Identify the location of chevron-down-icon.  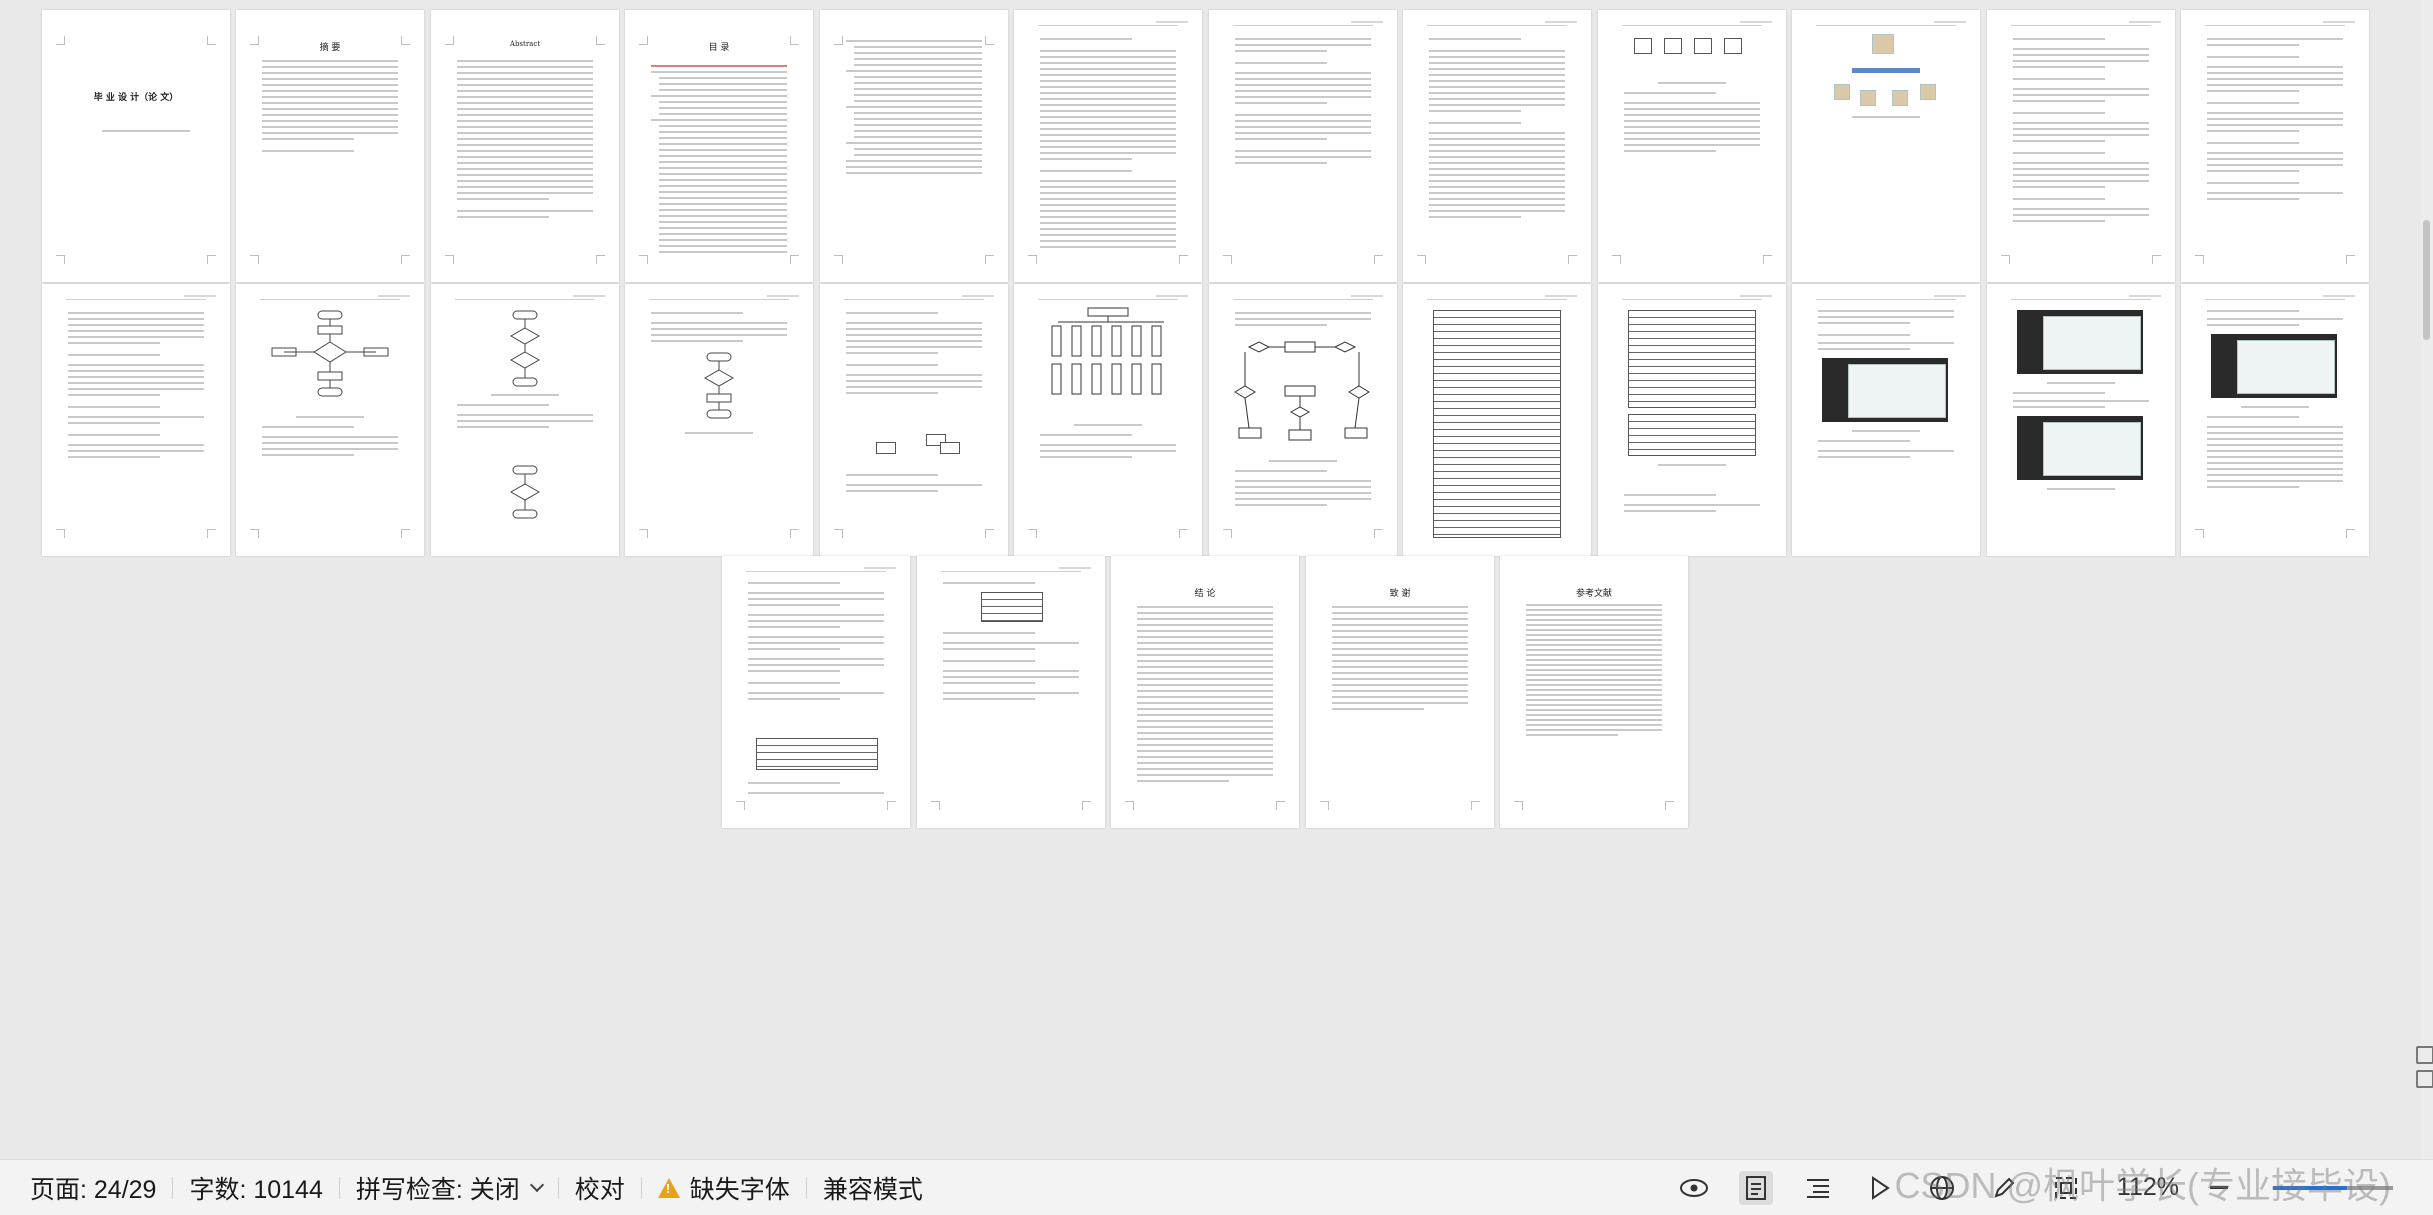
(536, 1185).